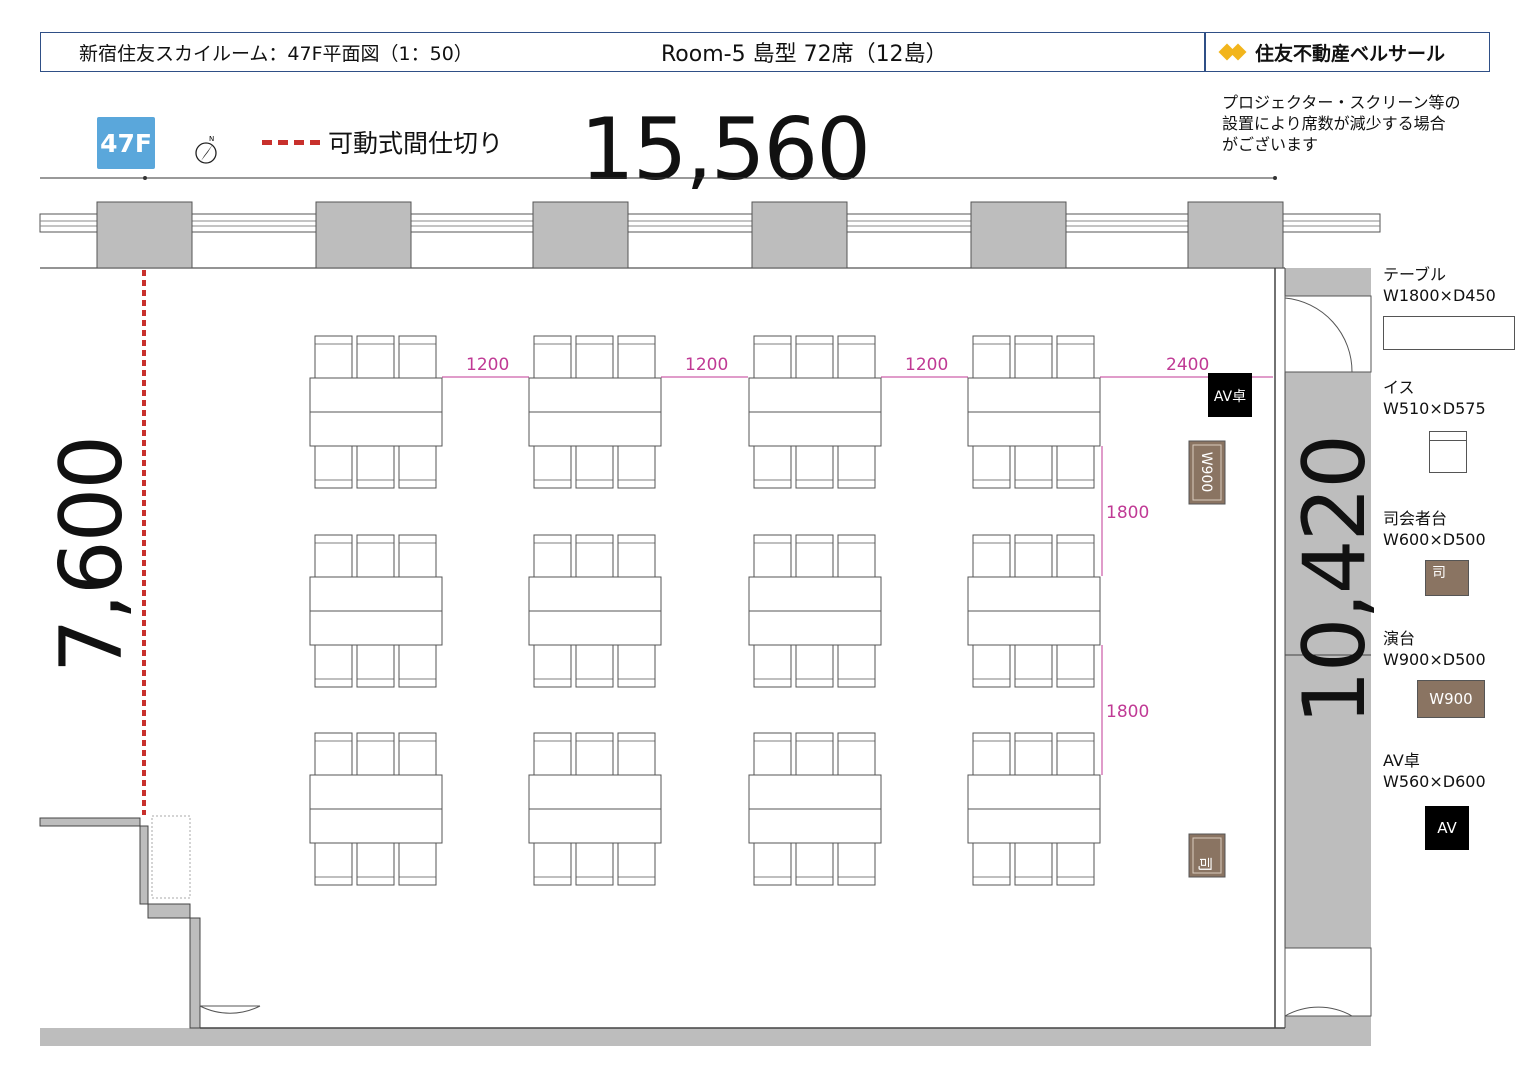  Describe the element at coordinates (1448, 452) in the screenshot. I see `chair-icon` at that location.